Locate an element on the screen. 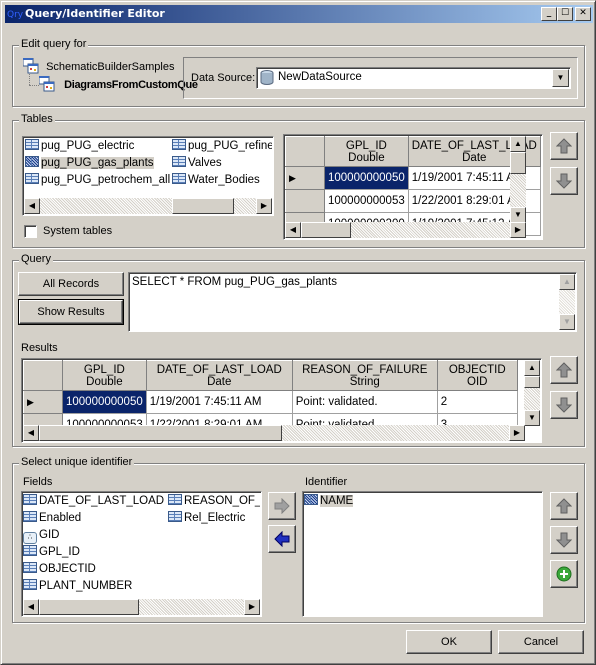 Image resolution: width=596 pixels, height=665 pixels. guid-icon: ∴ is located at coordinates (30, 538).